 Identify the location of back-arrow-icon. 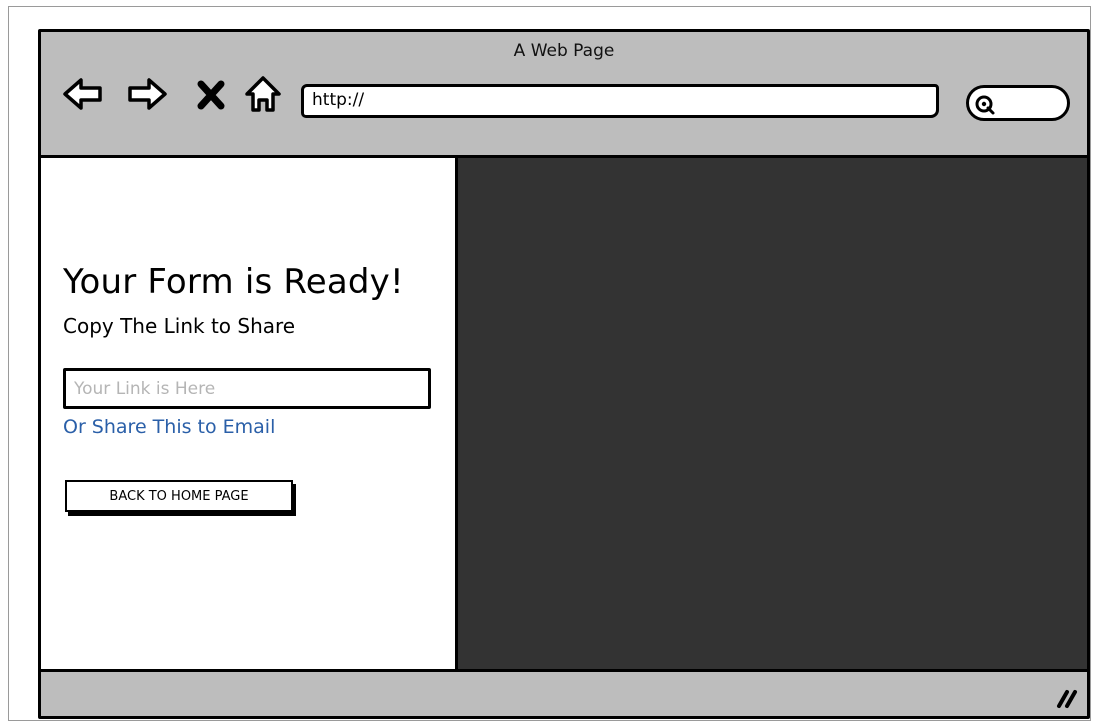
(83, 94).